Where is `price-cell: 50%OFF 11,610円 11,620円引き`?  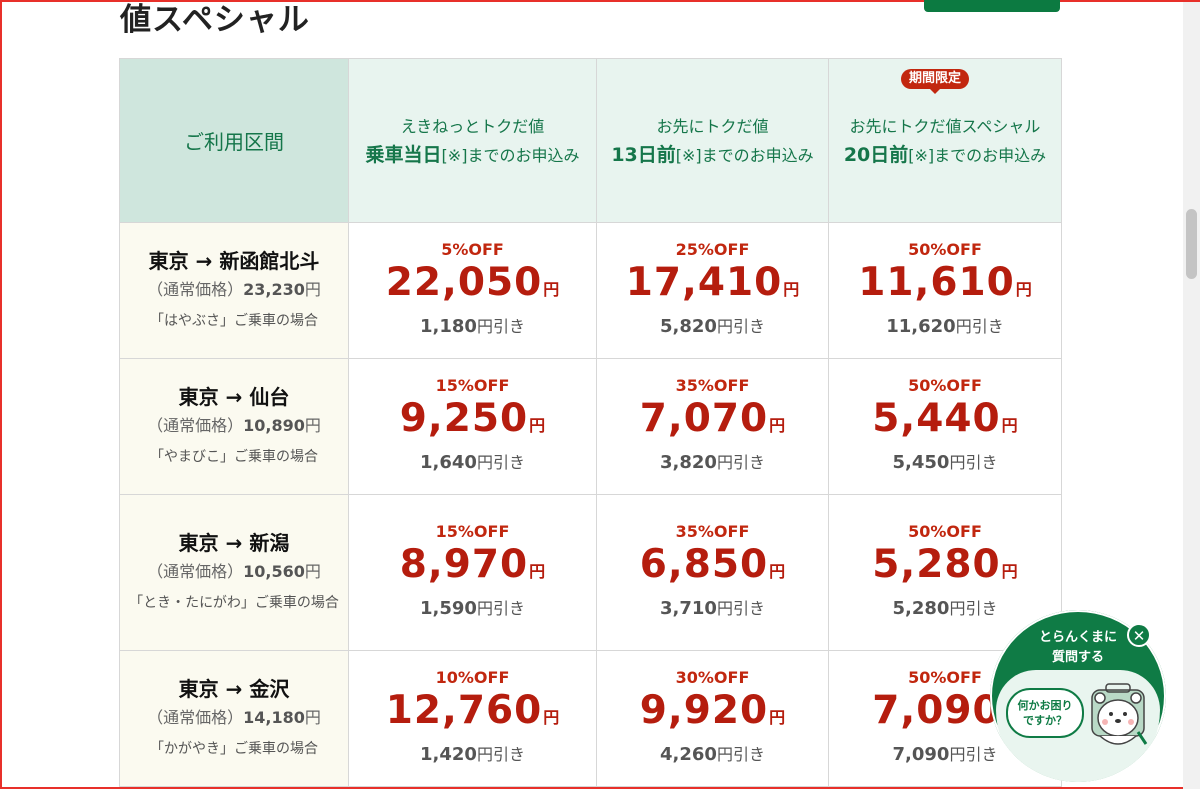
price-cell: 50%OFF 11,610円 11,620円引き is located at coordinates (945, 290).